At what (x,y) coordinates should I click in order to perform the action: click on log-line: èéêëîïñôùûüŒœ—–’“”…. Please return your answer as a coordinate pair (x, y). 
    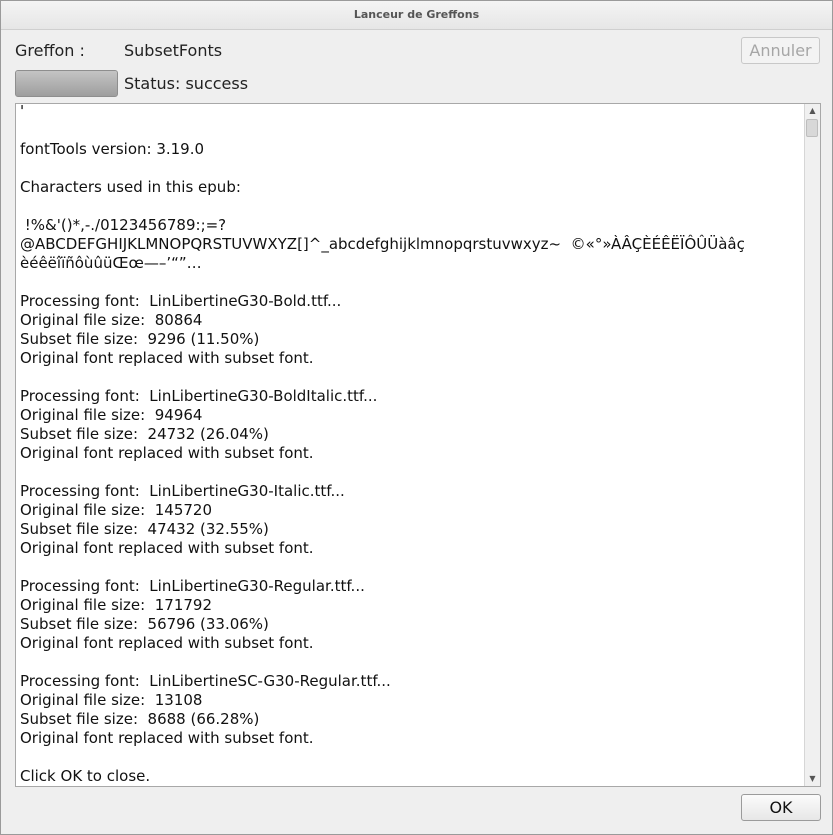
    Looking at the image, I should click on (111, 263).